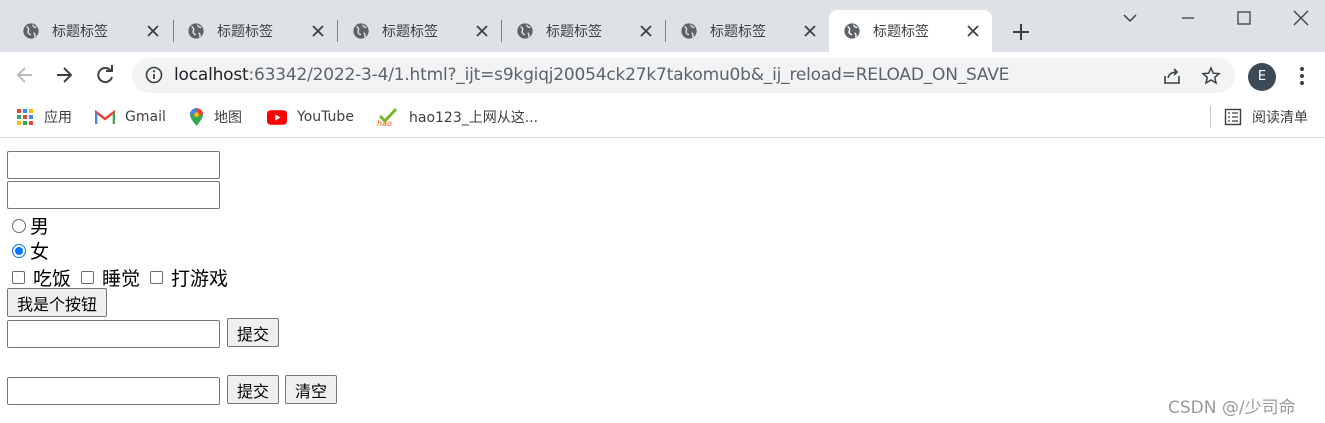  What do you see at coordinates (1233, 117) in the screenshot?
I see `reading-list-icon` at bounding box center [1233, 117].